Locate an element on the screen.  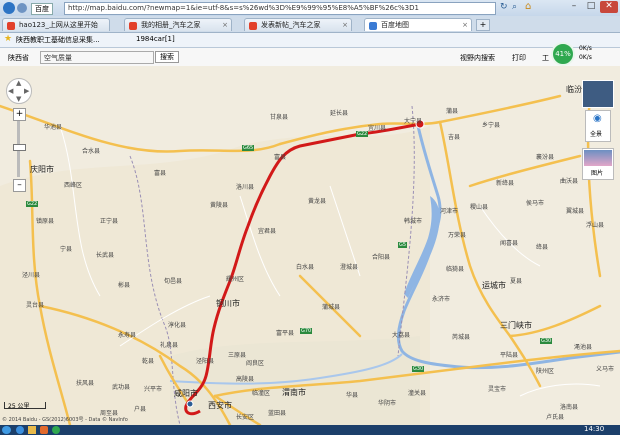
bookmark-1984car: 1984car[1] is located at coordinates (155, 39).